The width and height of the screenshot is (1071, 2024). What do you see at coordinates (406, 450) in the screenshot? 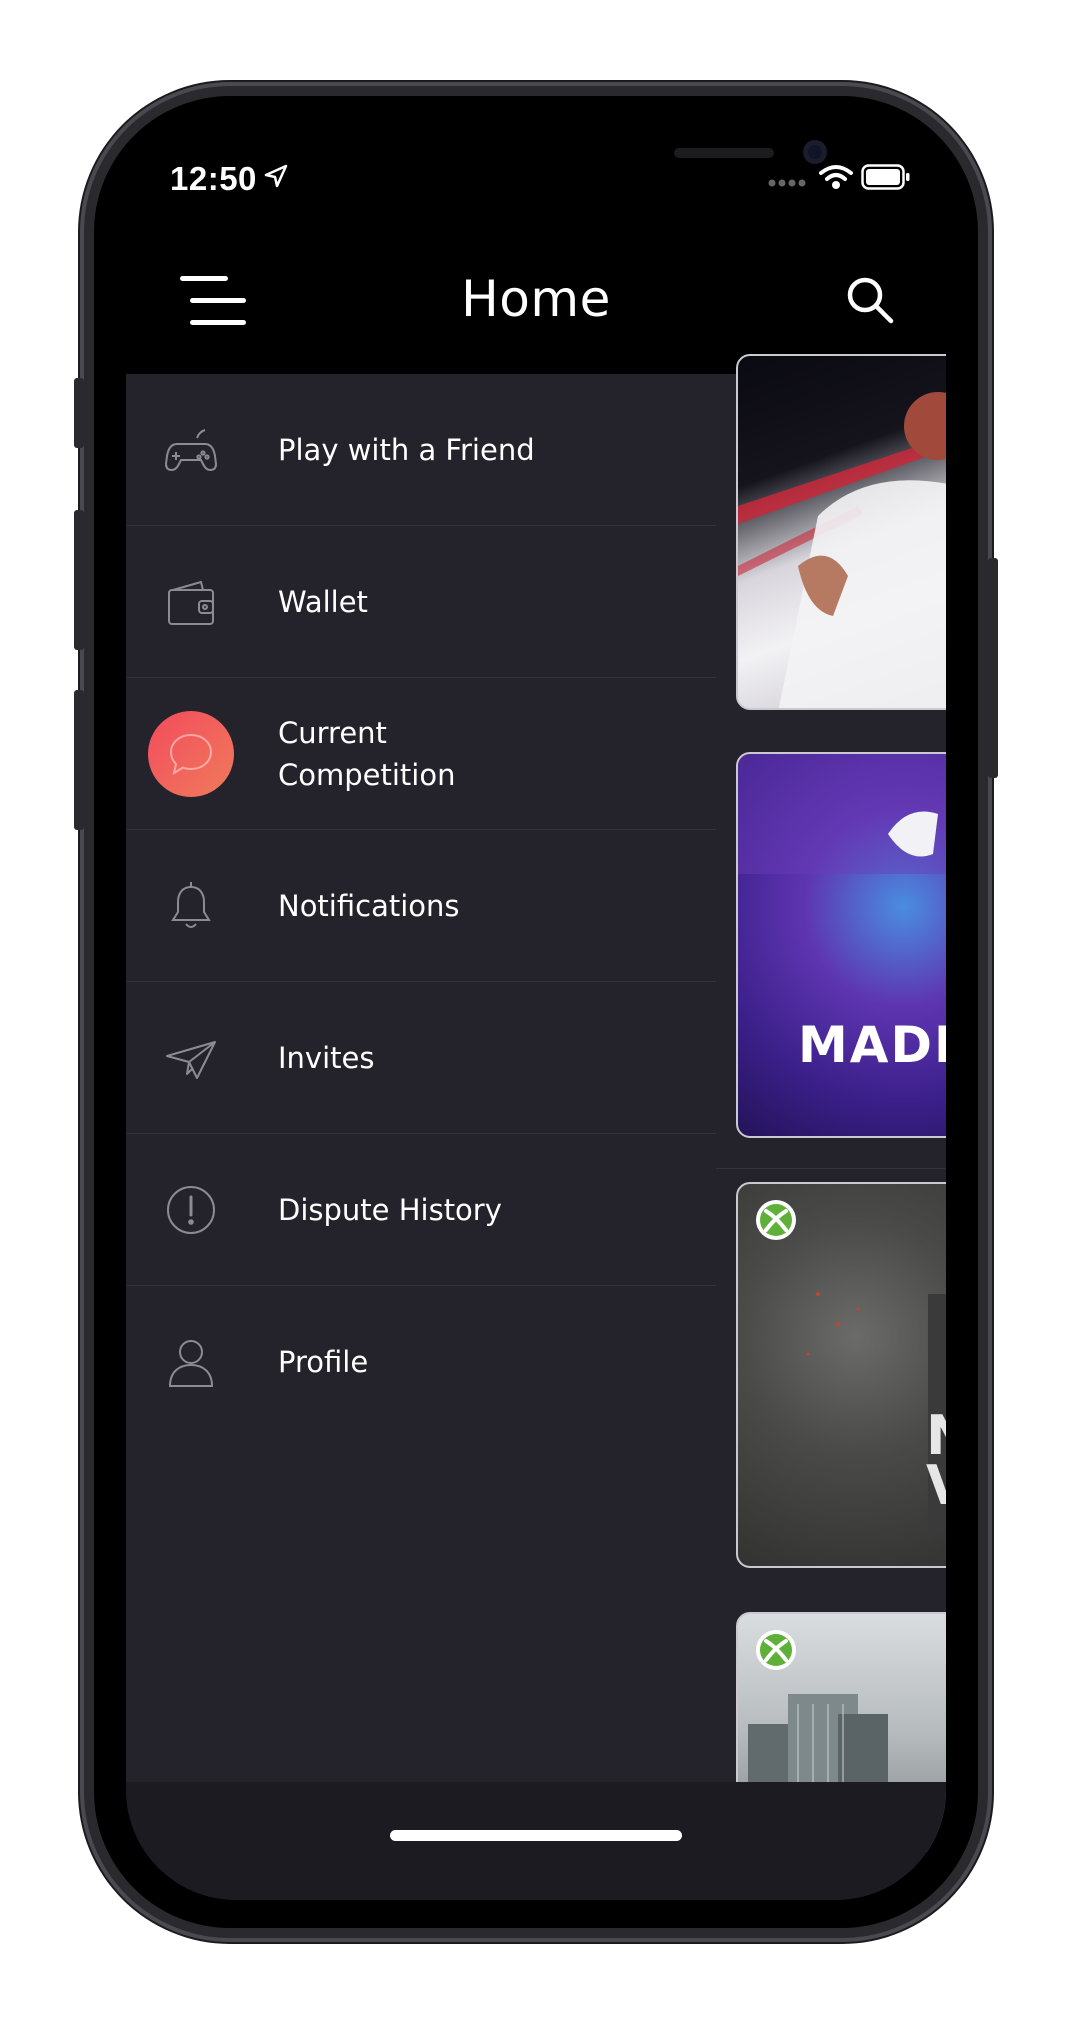
I see `drawer-item-label: Play with a Friend` at bounding box center [406, 450].